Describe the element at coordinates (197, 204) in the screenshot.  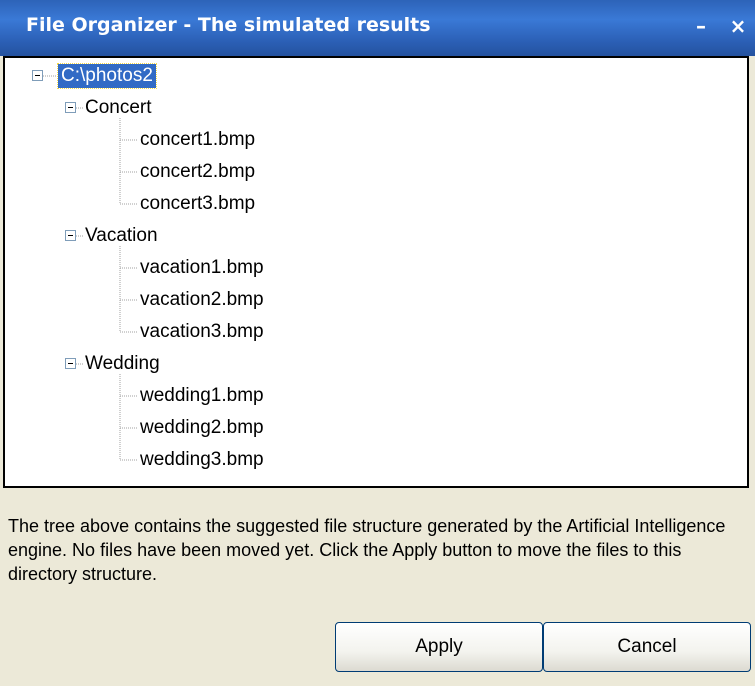
I see `tree-file-item: concert3.bmp` at that location.